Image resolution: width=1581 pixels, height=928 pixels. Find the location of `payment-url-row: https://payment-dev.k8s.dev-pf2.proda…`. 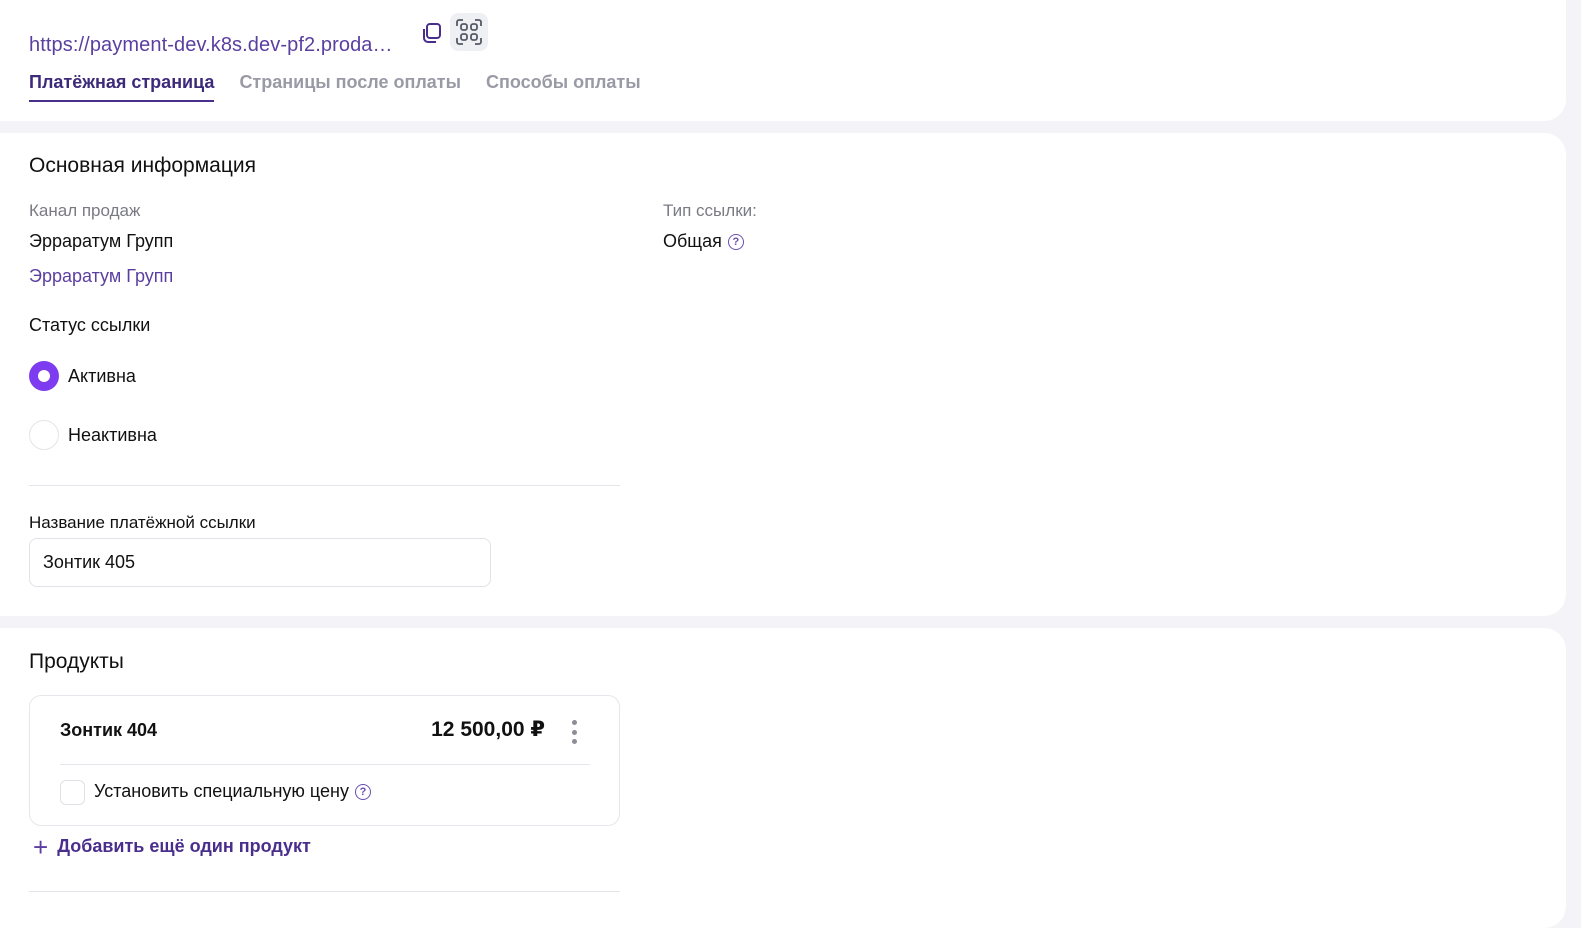

payment-url-row: https://payment-dev.k8s.dev-pf2.proda… is located at coordinates (211, 45).